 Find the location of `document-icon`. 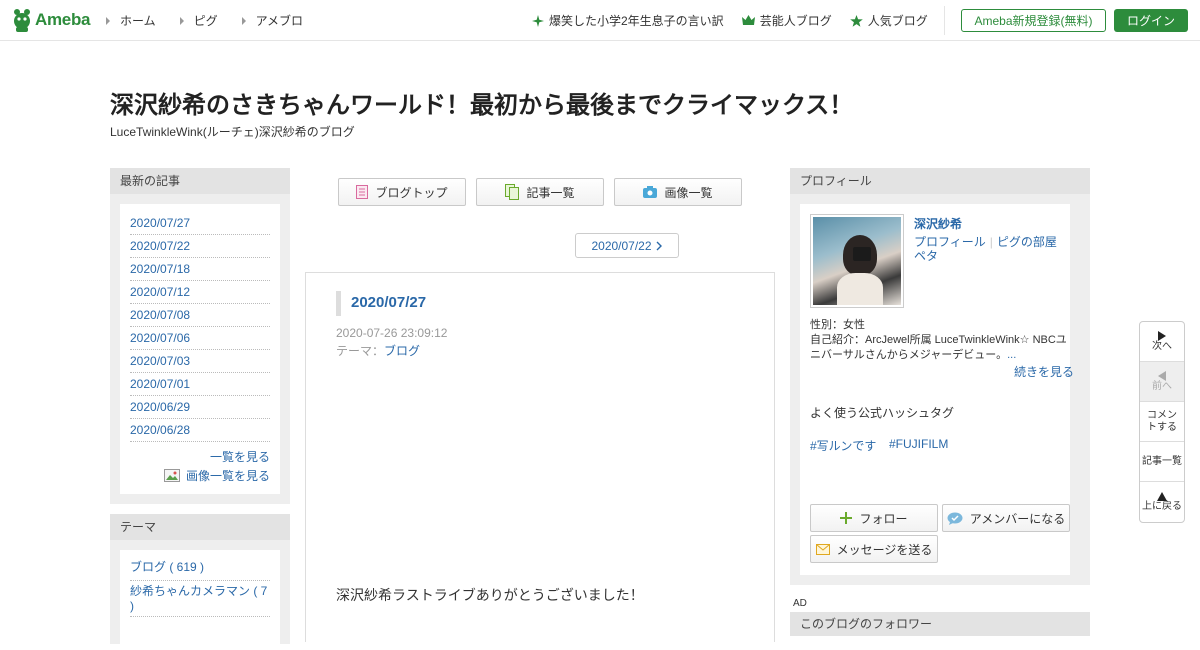

document-icon is located at coordinates (362, 192).